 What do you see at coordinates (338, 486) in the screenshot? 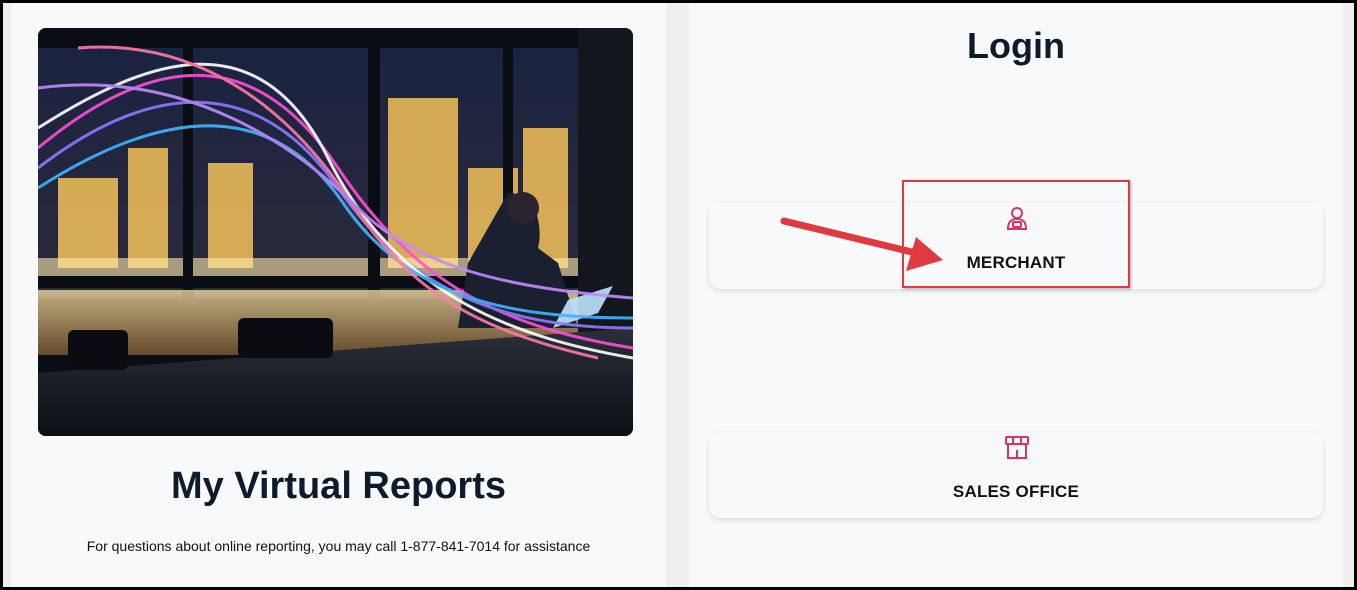
I see `brand-title: My Virtual Reports` at bounding box center [338, 486].